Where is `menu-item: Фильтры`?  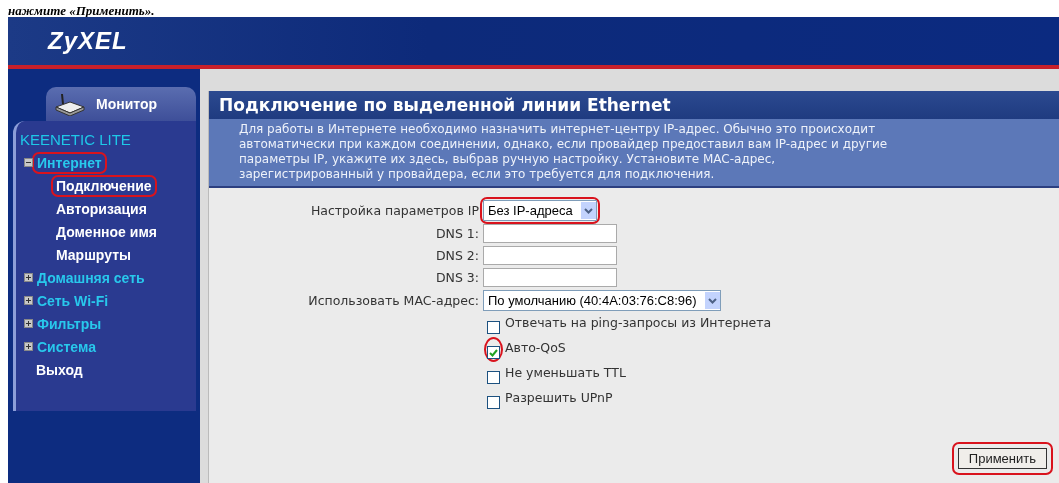 menu-item: Фильтры is located at coordinates (69, 323).